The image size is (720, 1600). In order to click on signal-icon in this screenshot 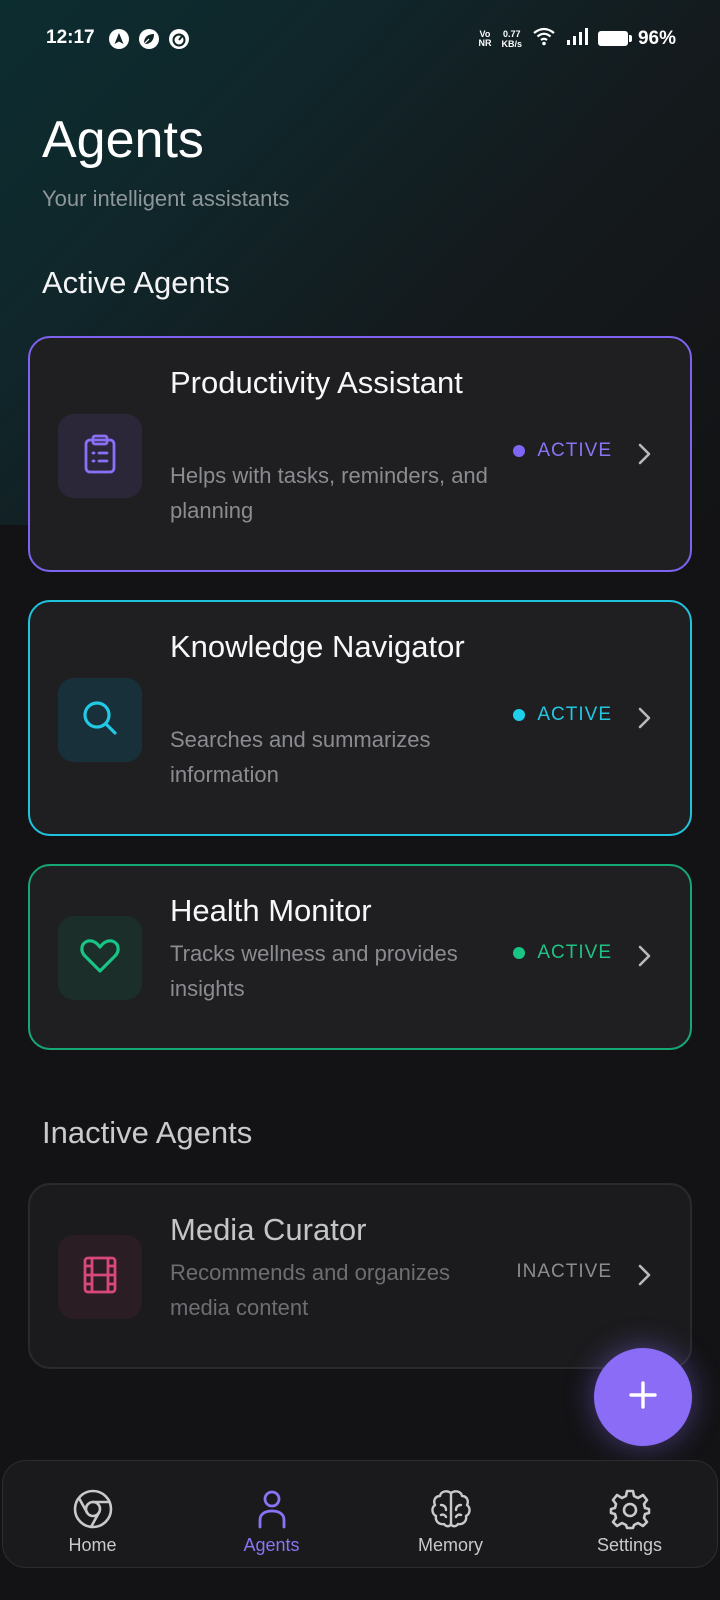, I will do `click(577, 38)`.